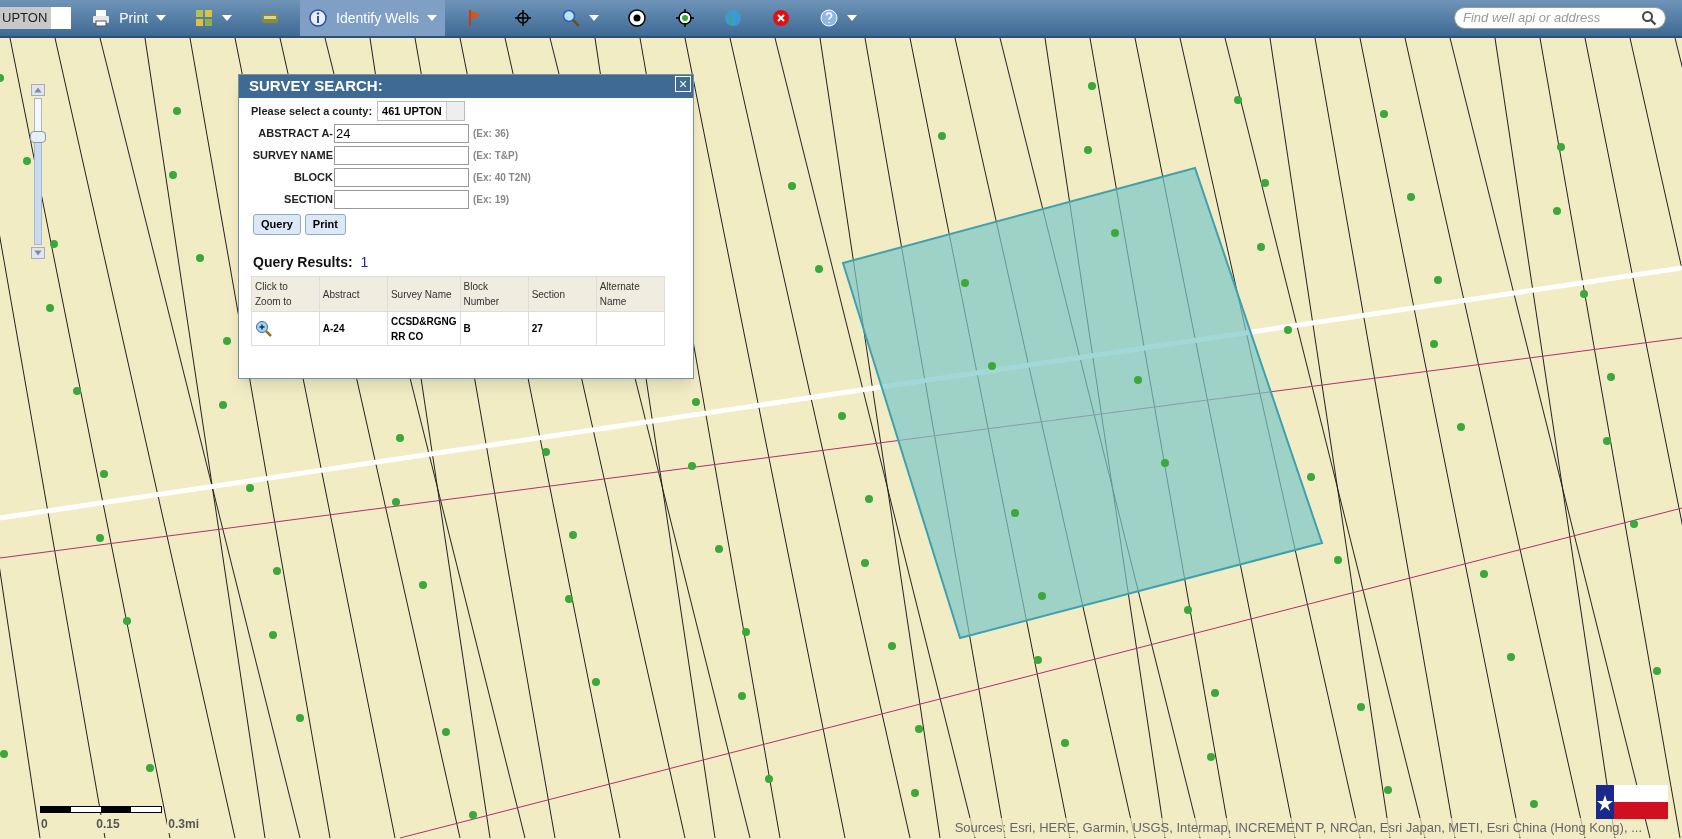  What do you see at coordinates (502, 178) in the screenshot?
I see `field-hint: (Ex: 40 T2N)` at bounding box center [502, 178].